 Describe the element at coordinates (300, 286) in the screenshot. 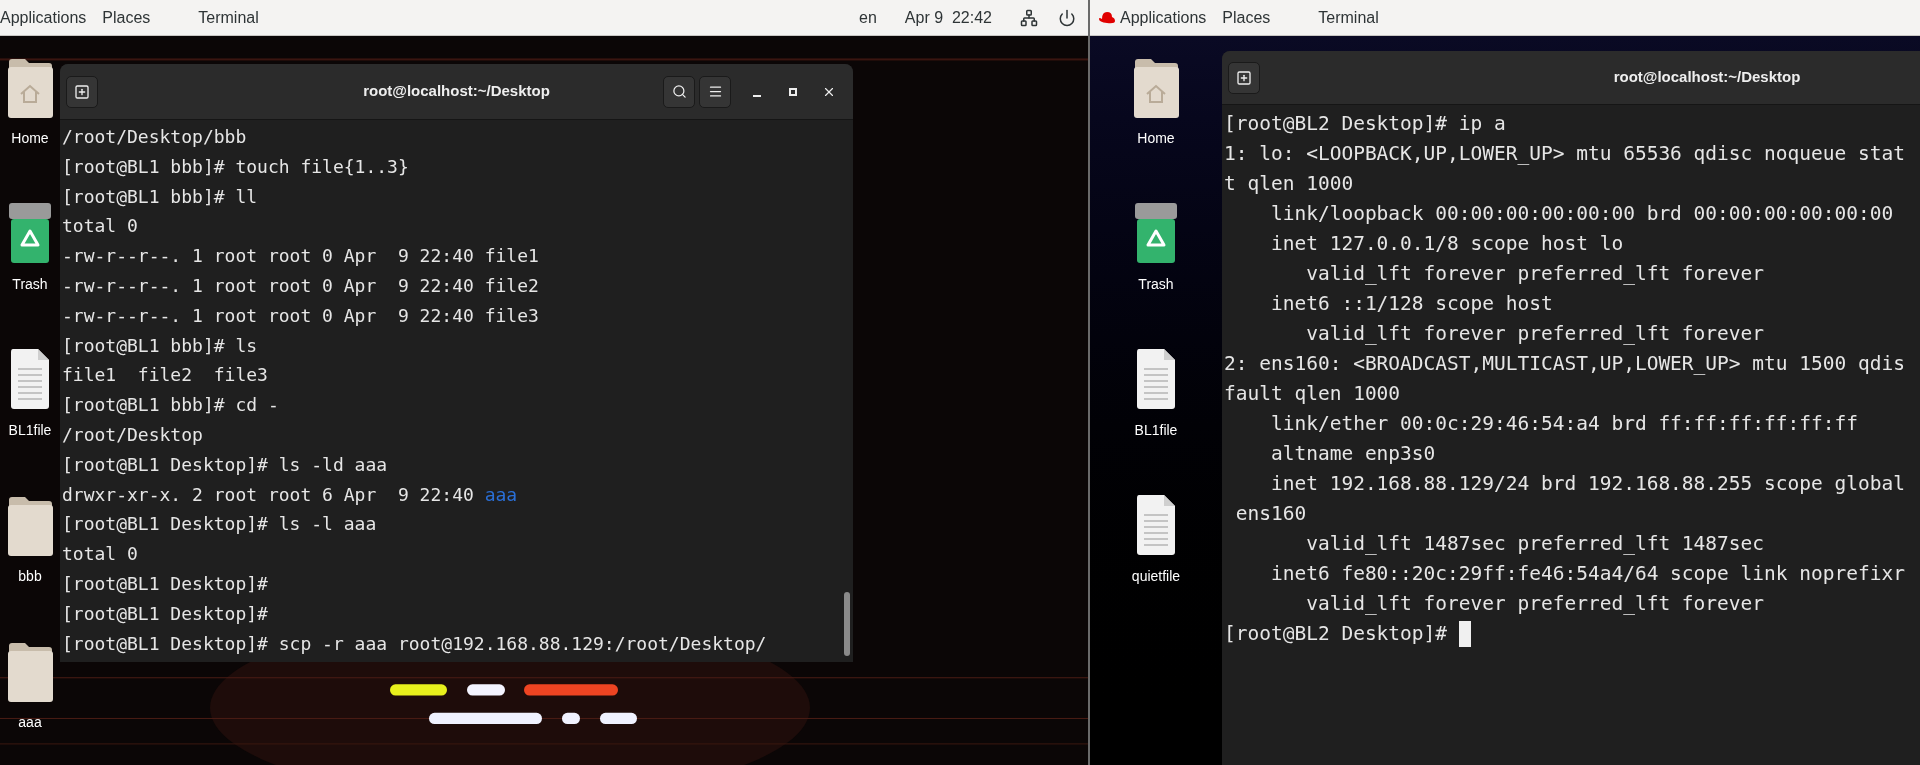

I see `terminal-line: -rw-r--r--. 1 root root 0 Apr 9 22:40 file2` at that location.